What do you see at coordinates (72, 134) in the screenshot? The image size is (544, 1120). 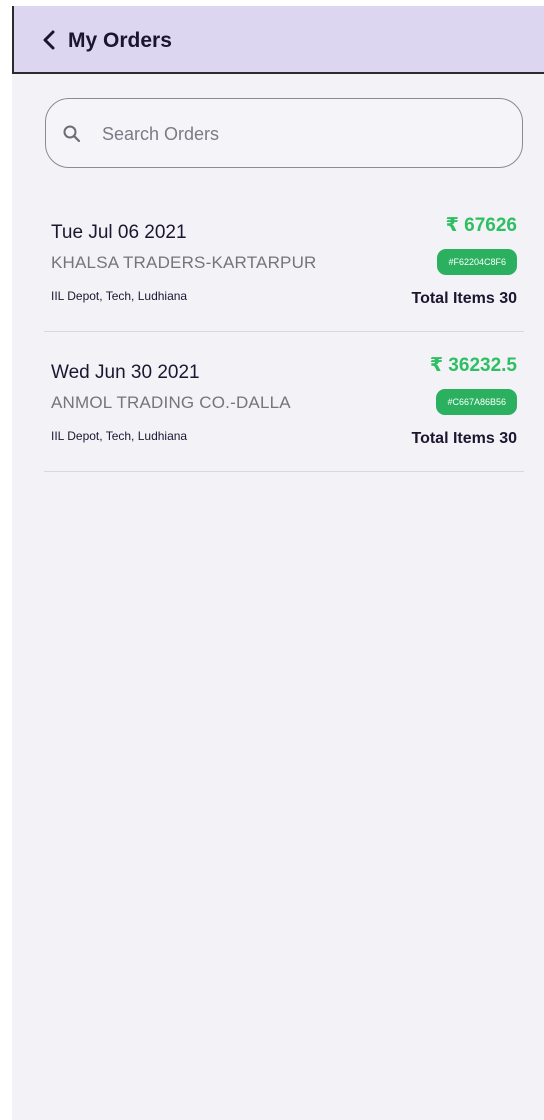 I see `search-icon` at bounding box center [72, 134].